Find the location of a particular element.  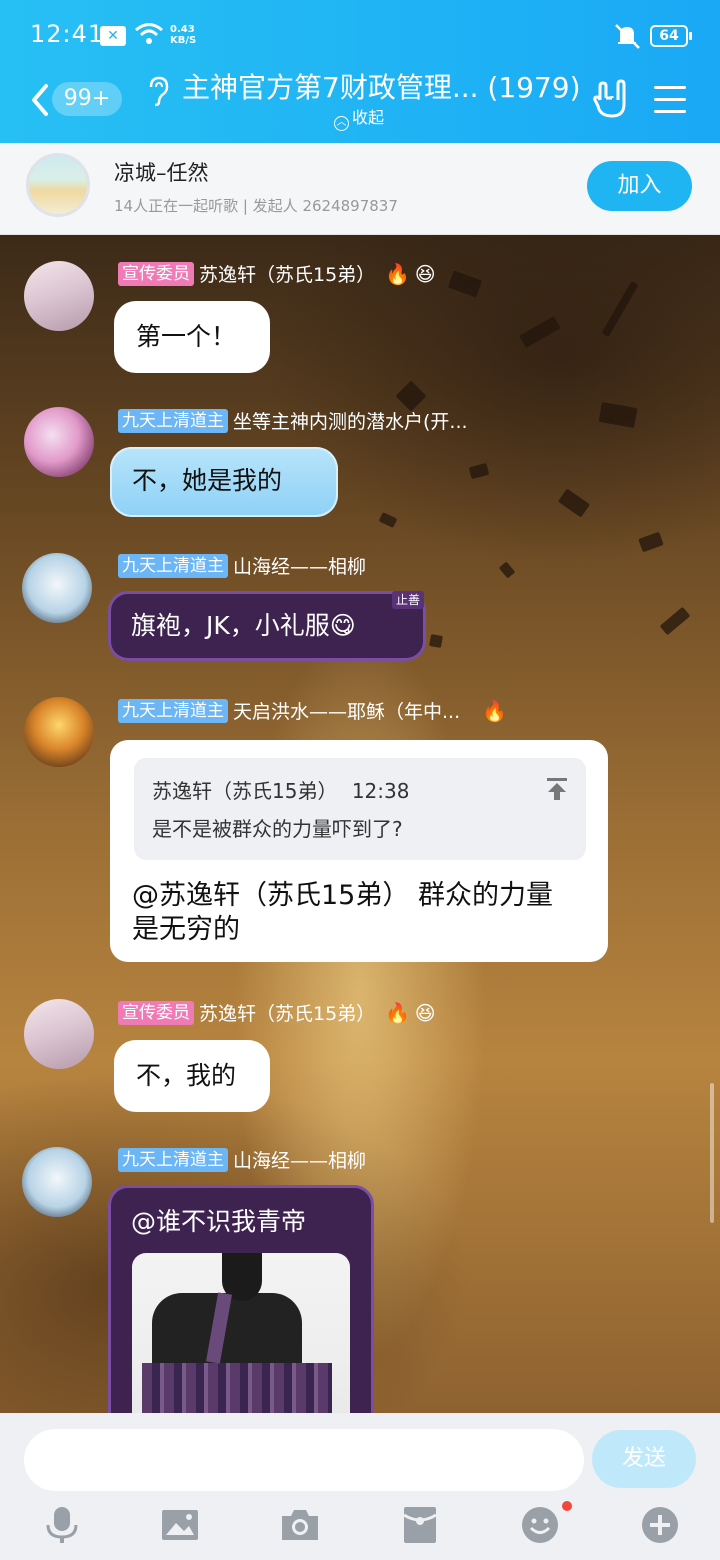

chat-title: 主神官方第7财政管理... (1979) is located at coordinates (381, 88).